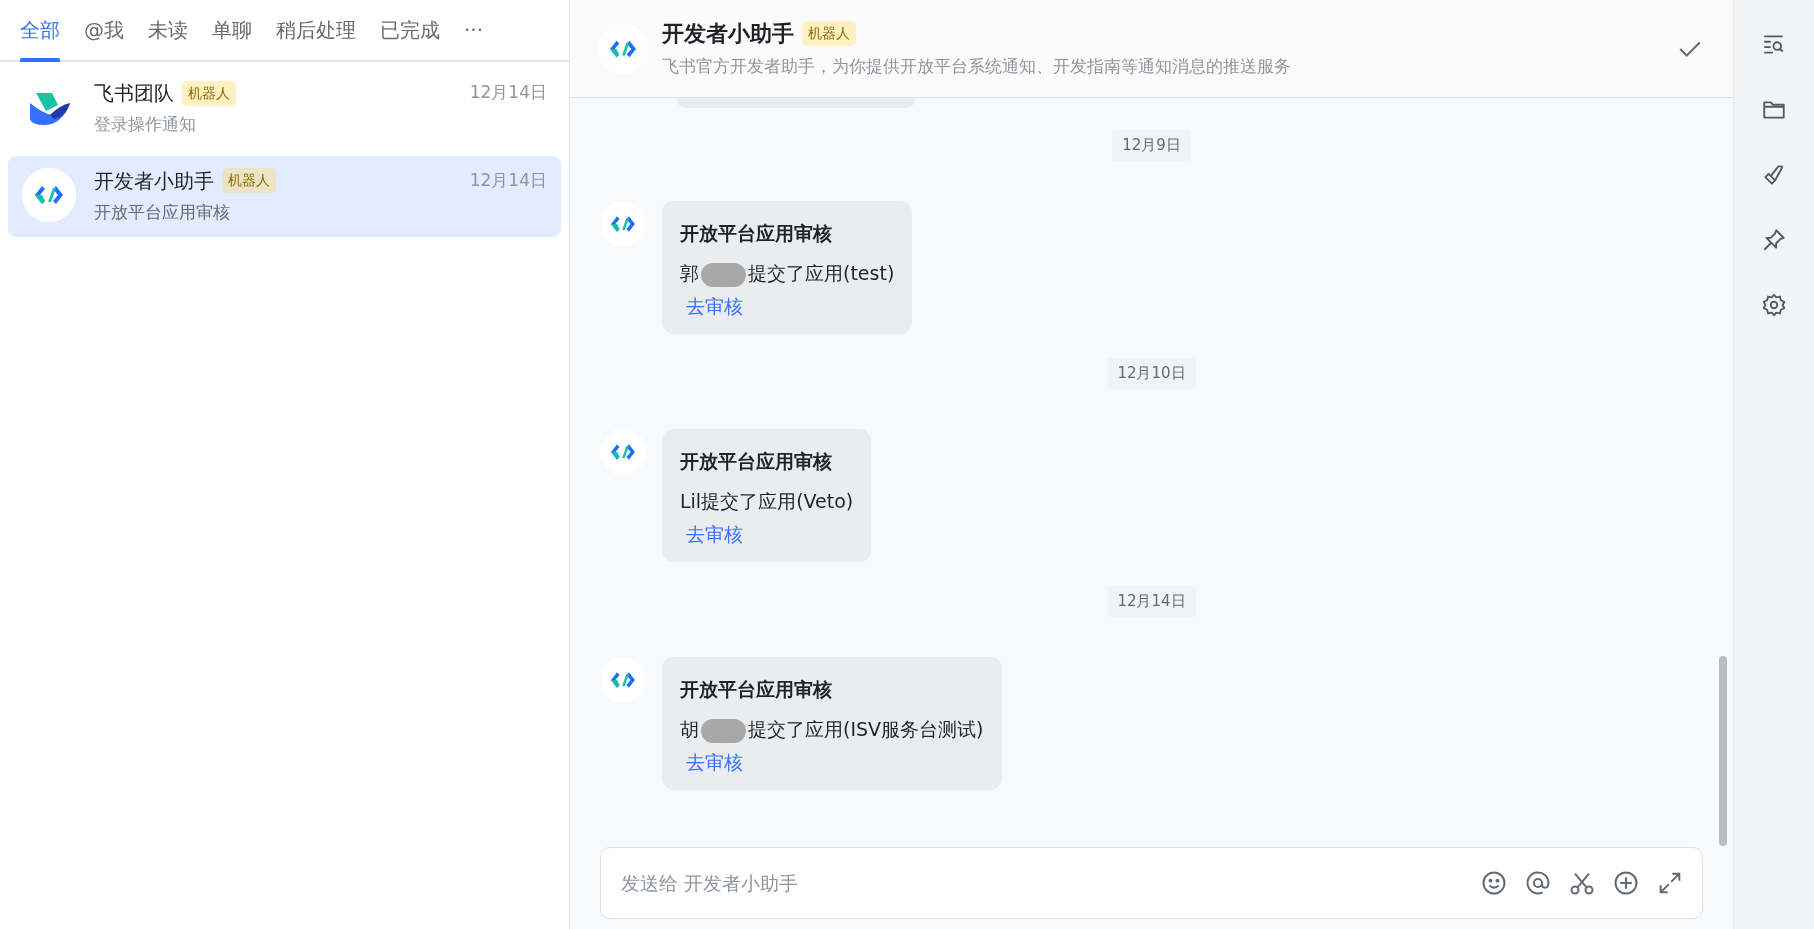 The image size is (1814, 929). What do you see at coordinates (728, 34) in the screenshot?
I see `chat-title: 开发者小助手` at bounding box center [728, 34].